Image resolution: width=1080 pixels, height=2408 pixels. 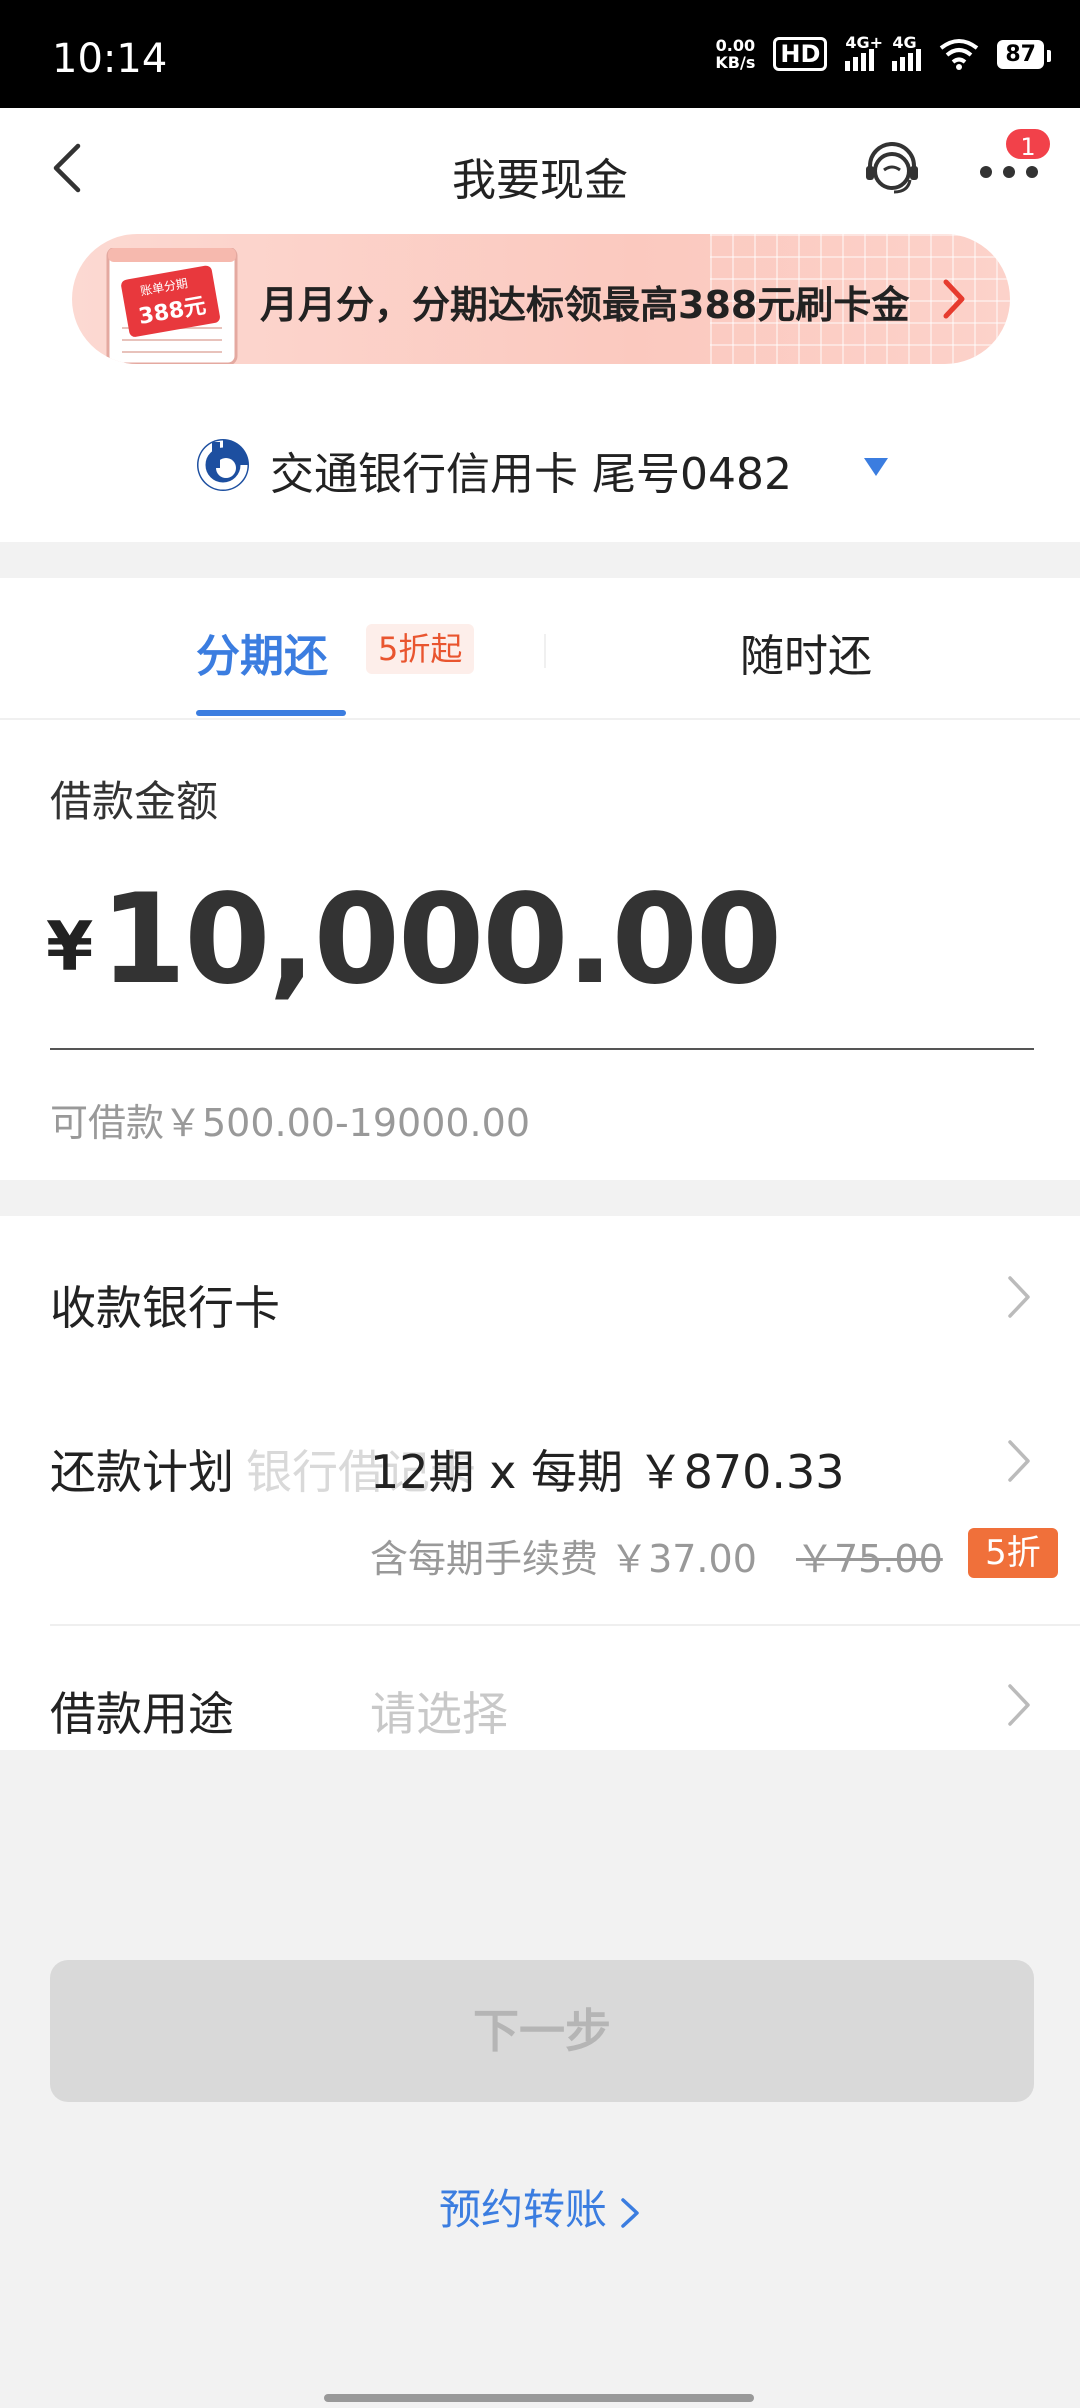 I want to click on fee-text: 含每期手续费 ￥37.00, so click(x=563, y=1559).